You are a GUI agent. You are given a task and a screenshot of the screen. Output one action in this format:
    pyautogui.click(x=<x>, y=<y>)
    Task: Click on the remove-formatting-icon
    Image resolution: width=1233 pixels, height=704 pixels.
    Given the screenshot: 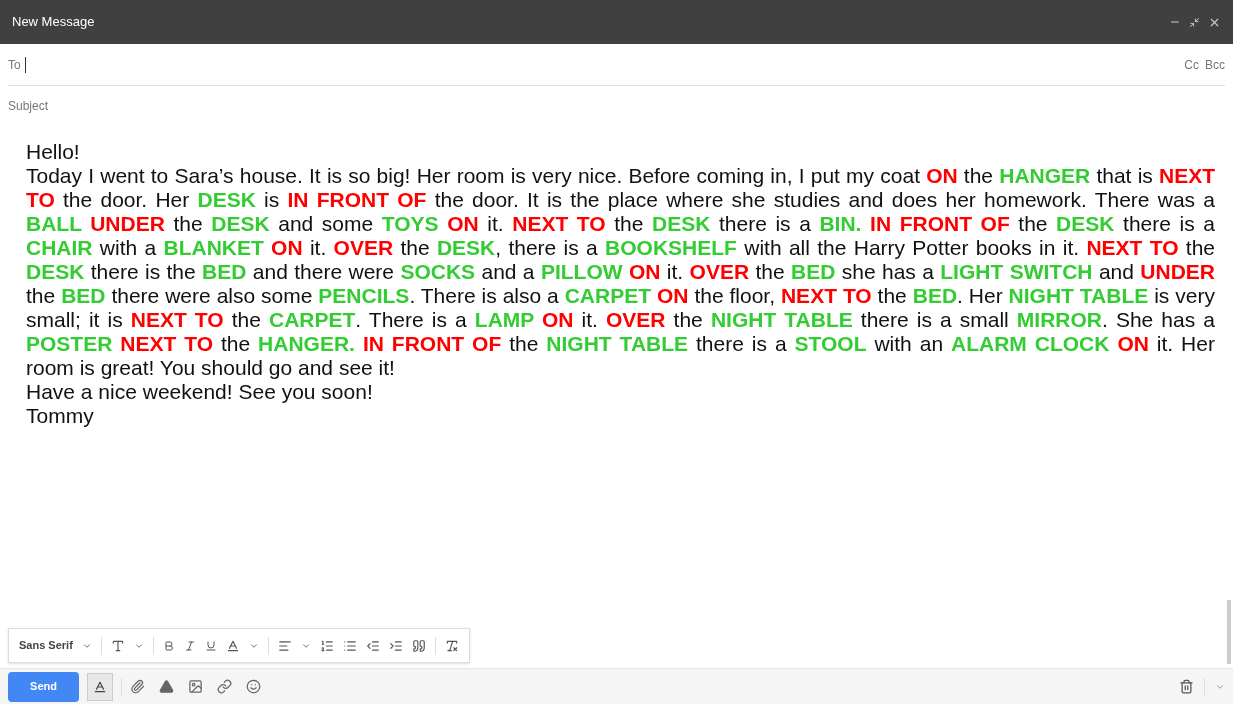 What is the action you would take?
    pyautogui.click(x=451, y=645)
    